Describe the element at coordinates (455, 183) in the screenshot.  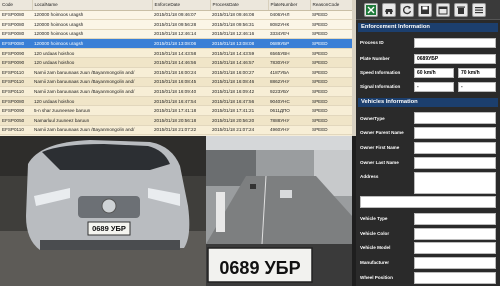
I see `address-field` at that location.